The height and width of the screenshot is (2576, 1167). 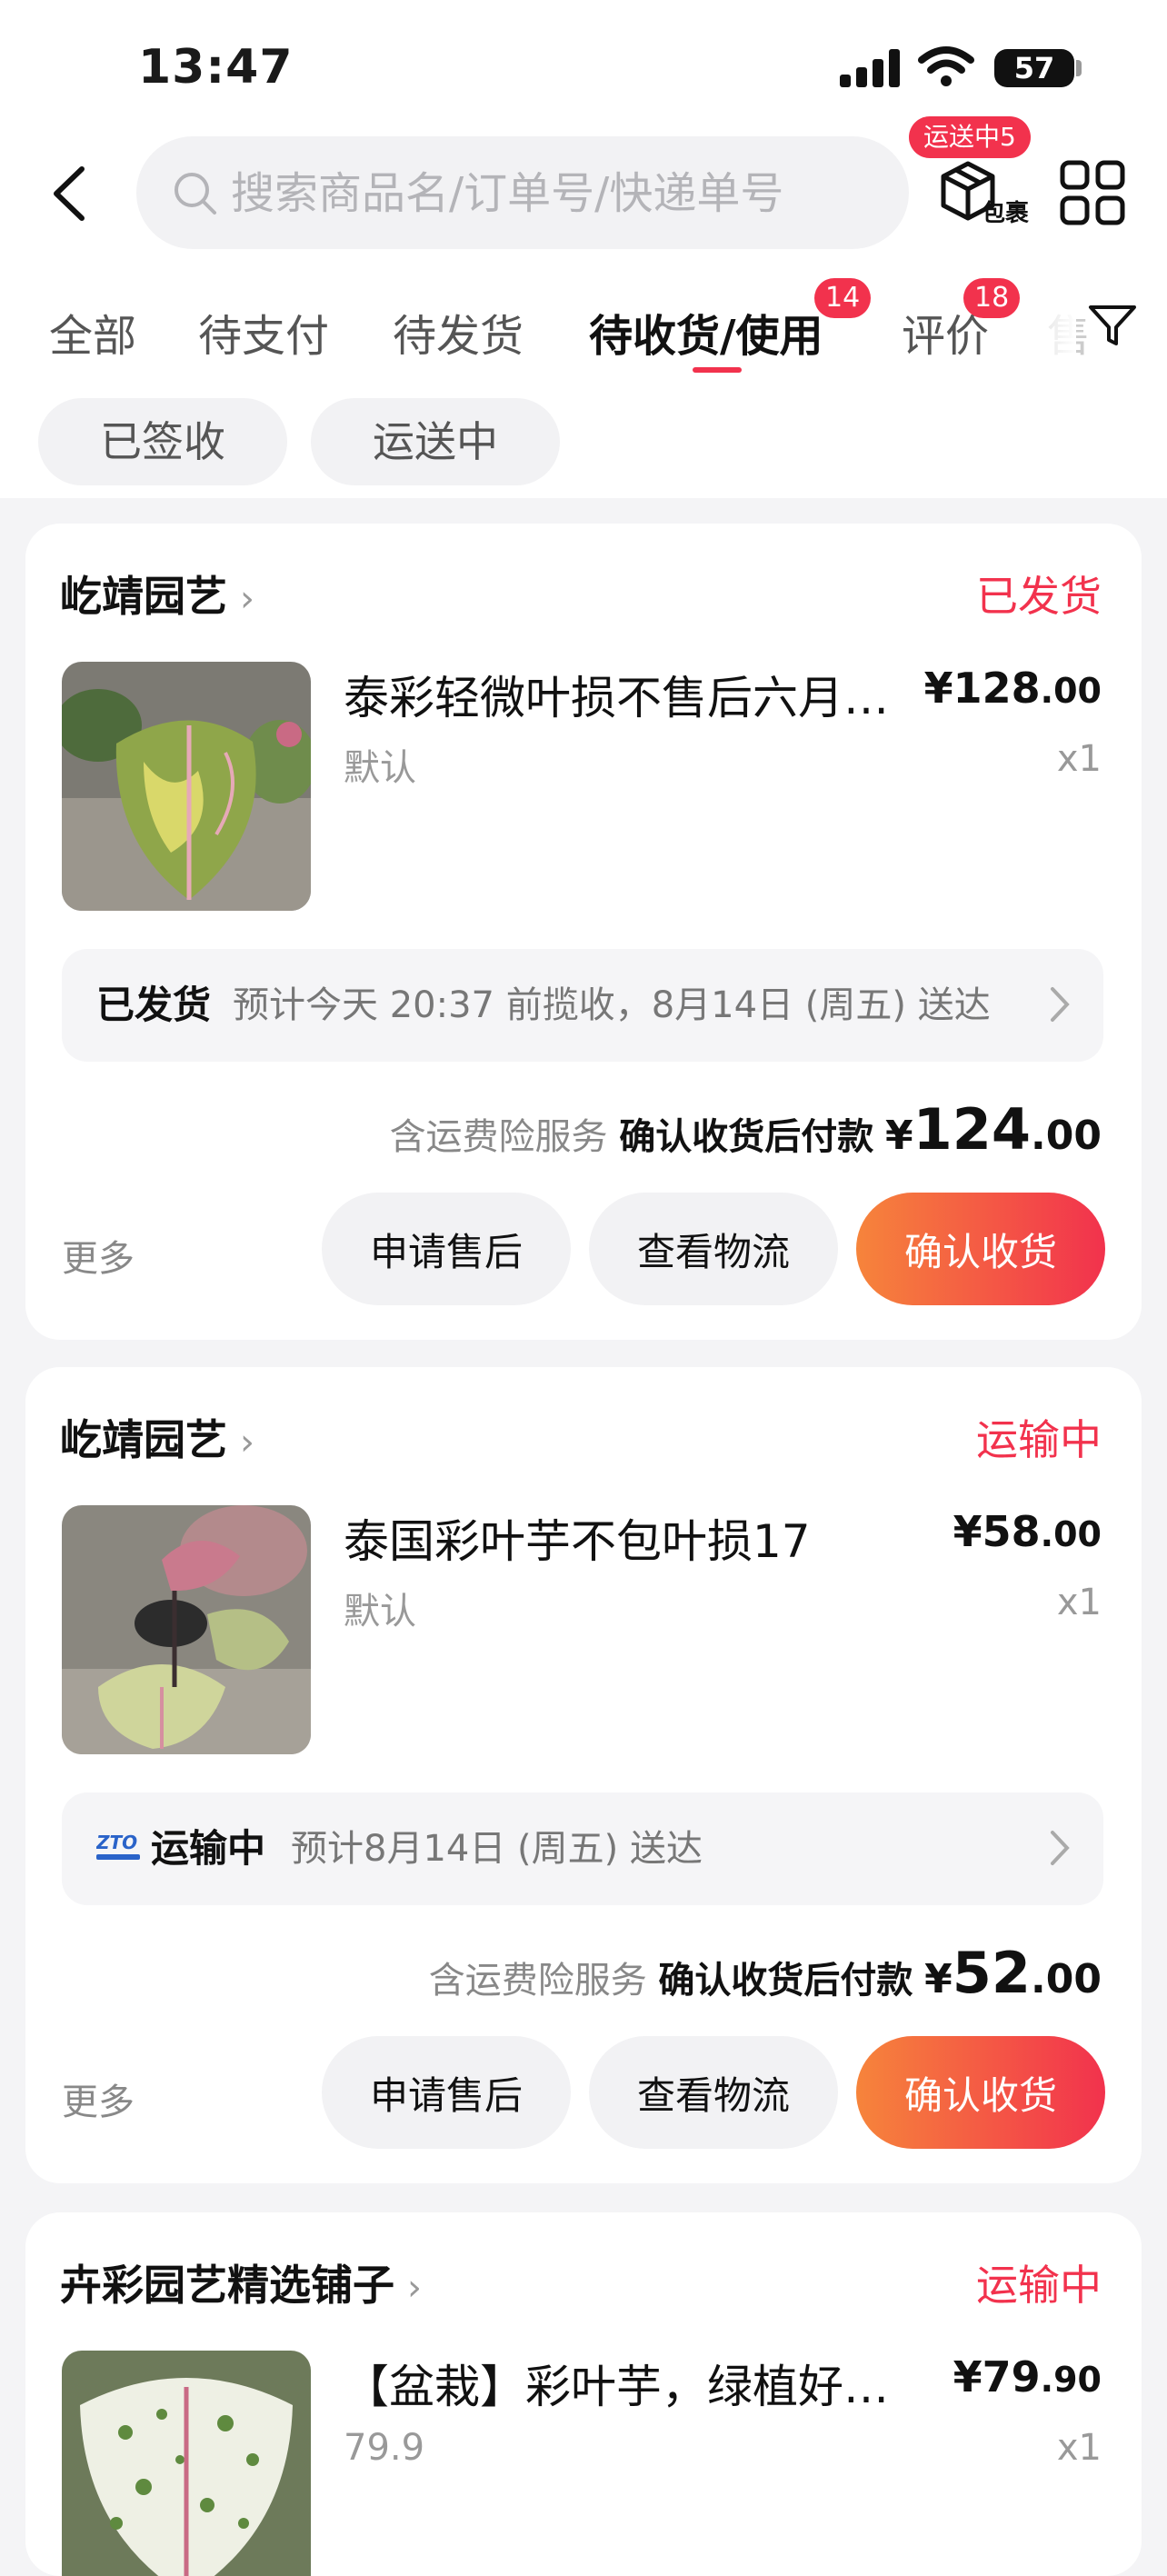 I want to click on tabs-fade, so click(x=1049, y=329).